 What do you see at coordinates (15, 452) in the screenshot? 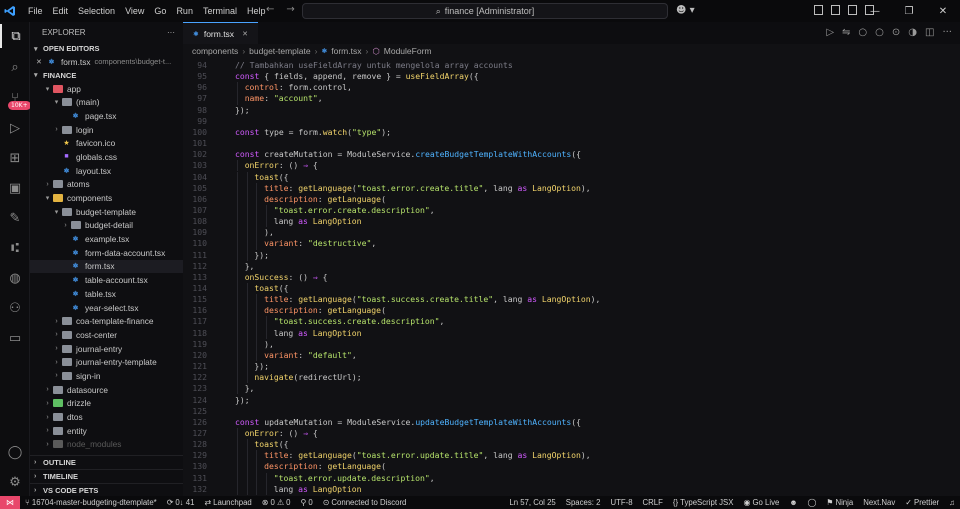
I see `account-icon: ◯` at bounding box center [15, 452].